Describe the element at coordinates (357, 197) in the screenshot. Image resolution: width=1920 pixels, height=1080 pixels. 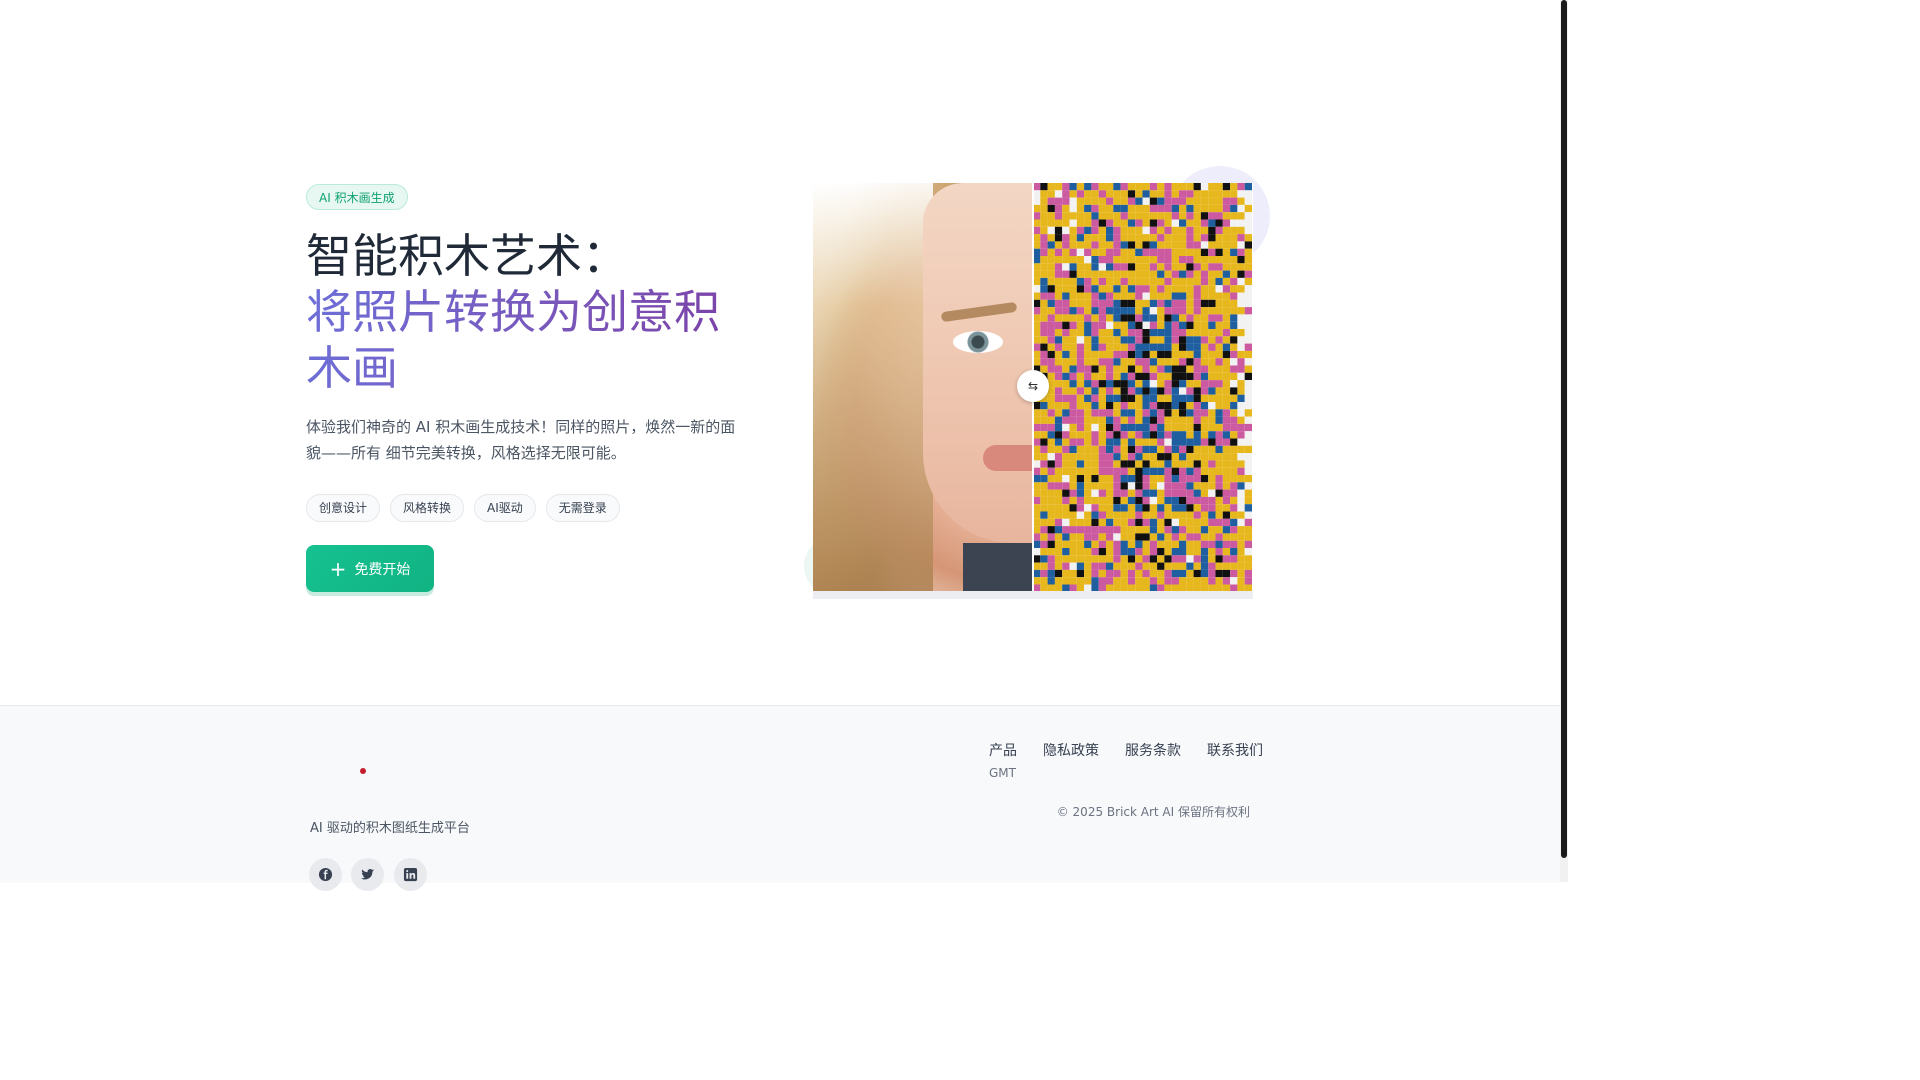
I see `hero-badge: AI 积木画生成` at that location.